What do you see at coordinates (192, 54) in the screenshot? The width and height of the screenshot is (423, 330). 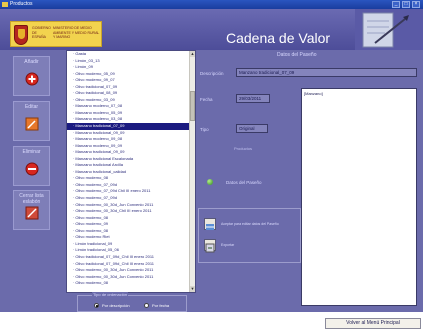 I see `scroll-up-arrow-icon: ▲` at bounding box center [192, 54].